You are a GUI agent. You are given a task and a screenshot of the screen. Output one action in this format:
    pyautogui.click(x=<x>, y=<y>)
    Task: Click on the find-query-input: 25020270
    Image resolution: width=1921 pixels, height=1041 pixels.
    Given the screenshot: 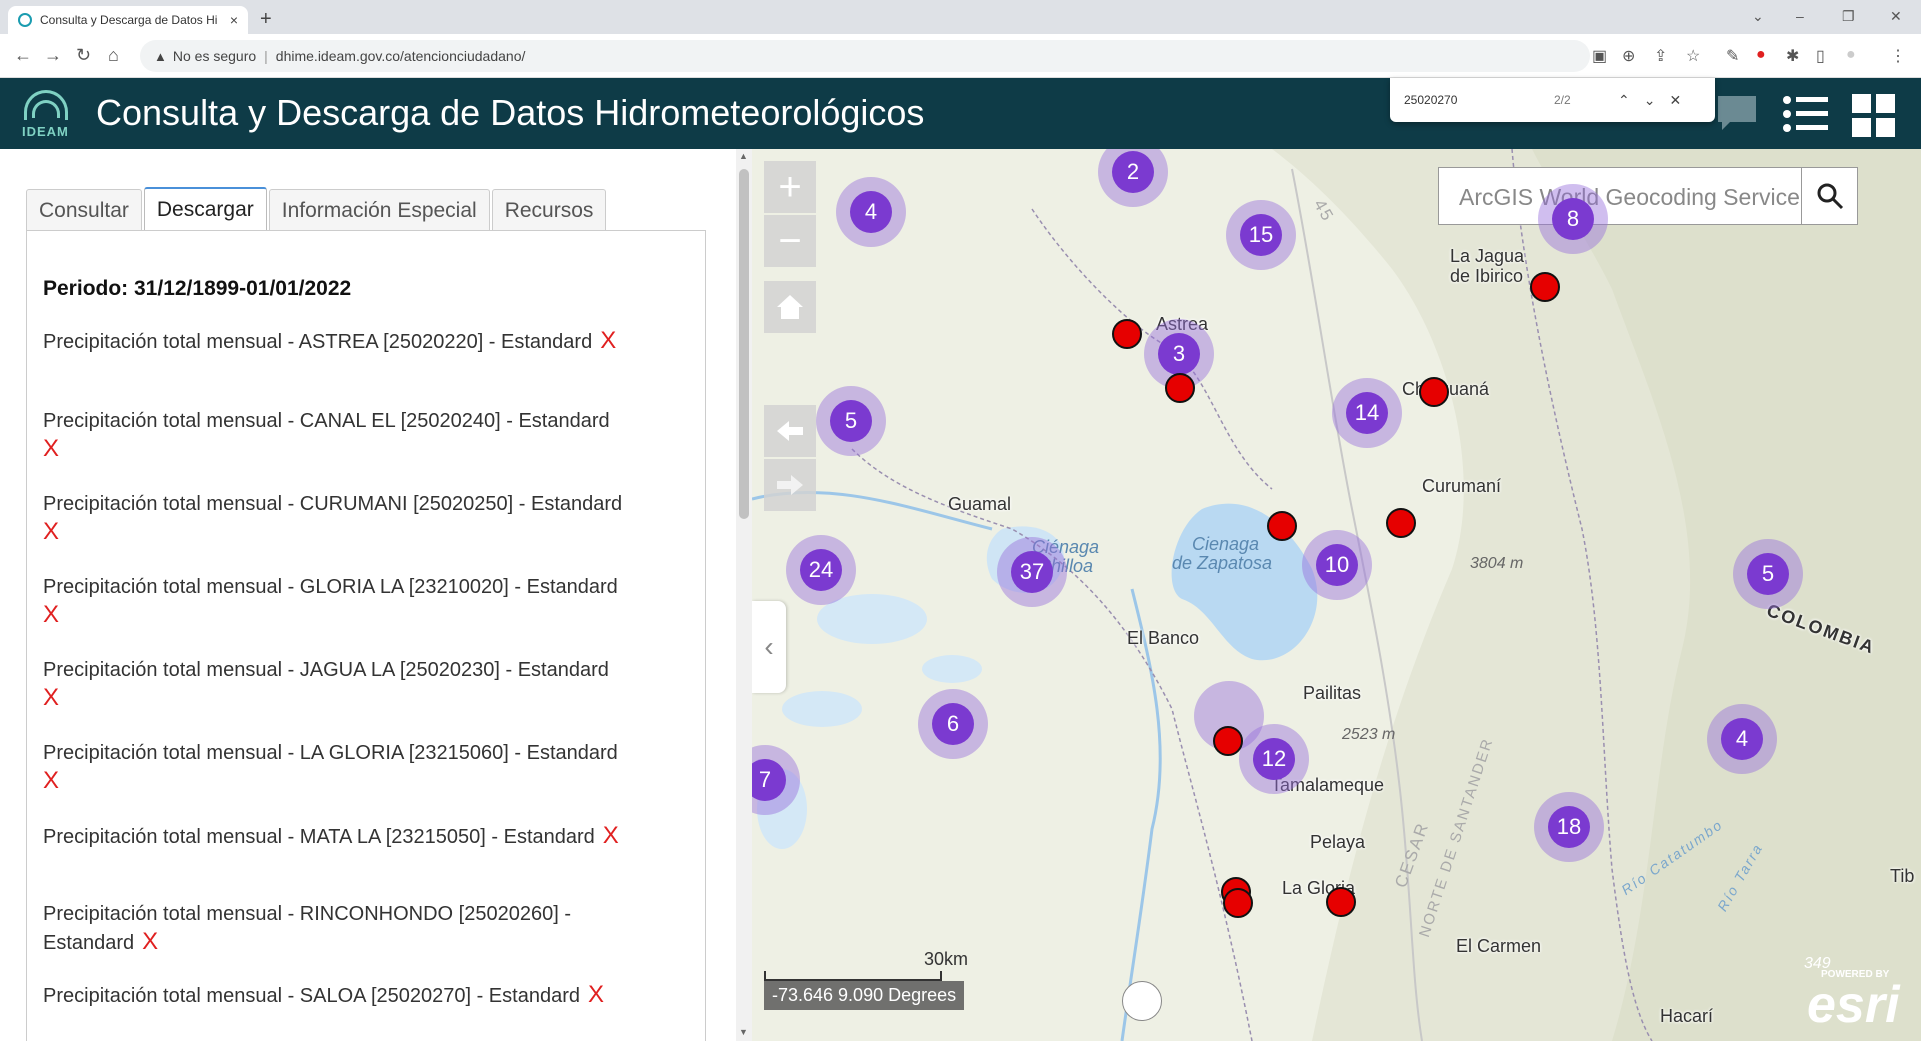 What is the action you would take?
    pyautogui.click(x=1479, y=100)
    